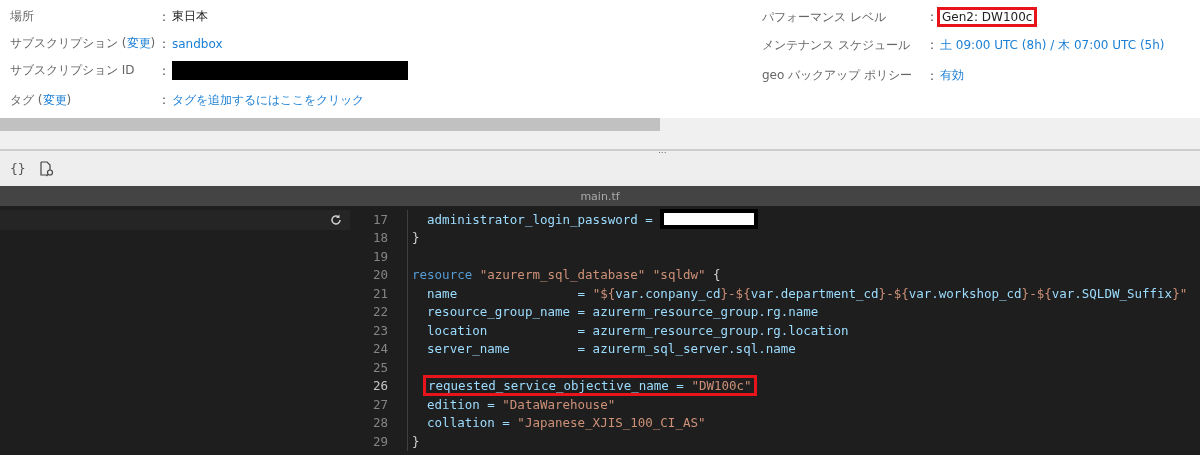 The height and width of the screenshot is (455, 1200). What do you see at coordinates (540, 219) in the screenshot?
I see `code-line: administrator_login_password =` at bounding box center [540, 219].